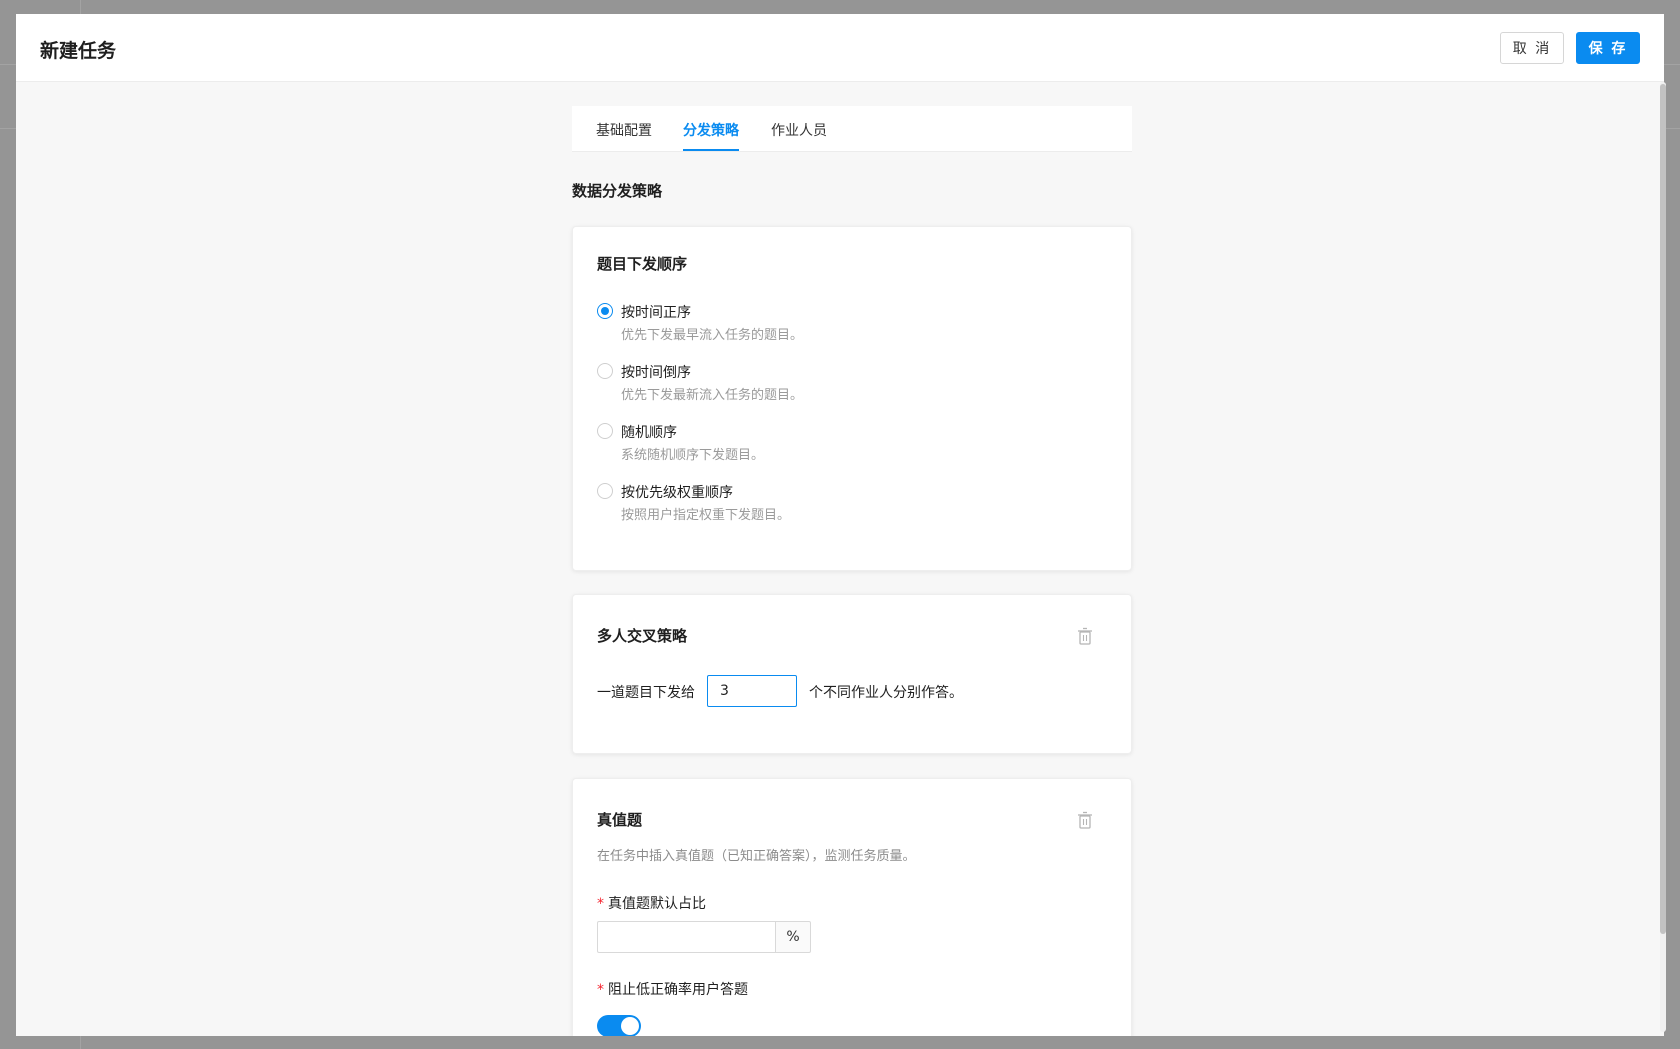 This screenshot has width=1680, height=1049. I want to click on tab-distribution-strategy: 分发策略, so click(711, 130).